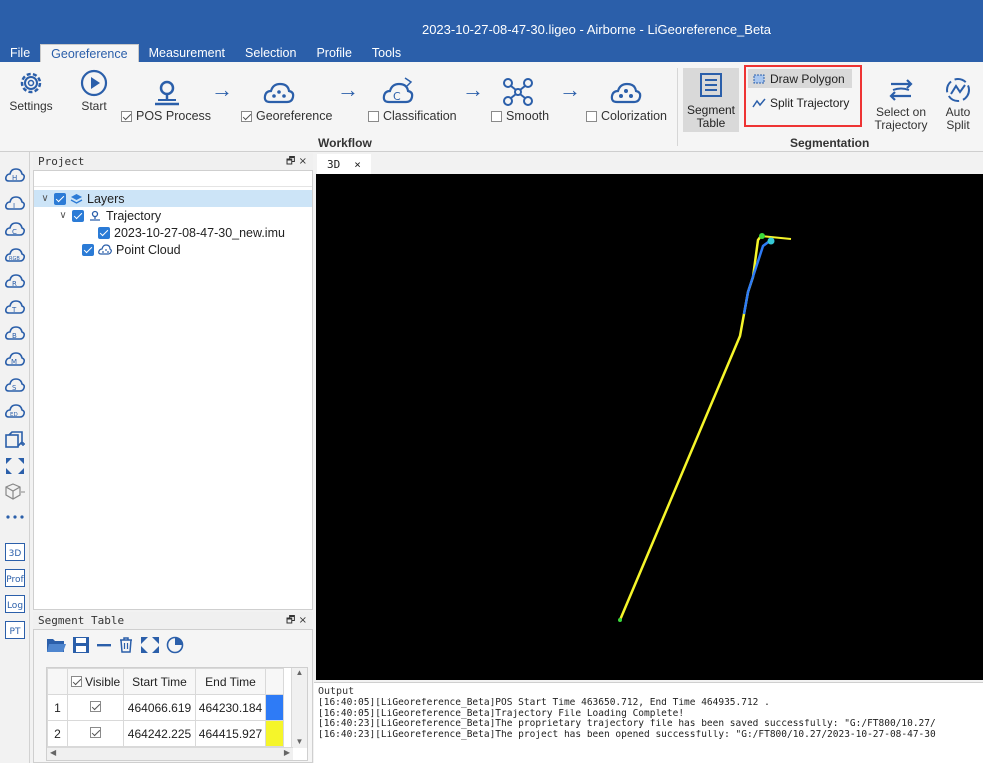 The height and width of the screenshot is (763, 983). I want to click on cube-icon, so click(15, 492).